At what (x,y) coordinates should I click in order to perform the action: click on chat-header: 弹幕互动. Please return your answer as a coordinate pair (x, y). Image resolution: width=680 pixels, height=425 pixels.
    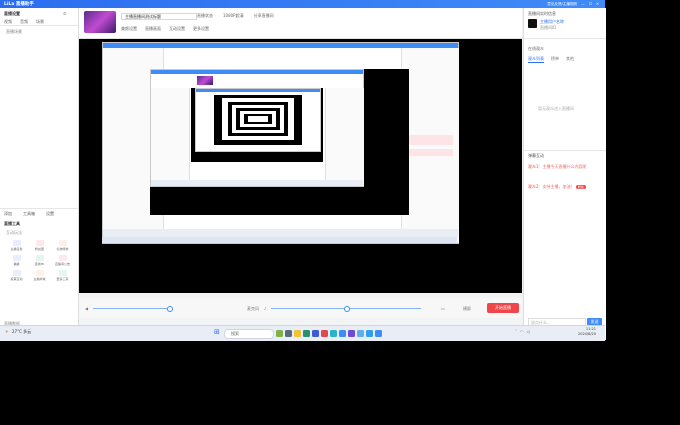
    Looking at the image, I should click on (536, 155).